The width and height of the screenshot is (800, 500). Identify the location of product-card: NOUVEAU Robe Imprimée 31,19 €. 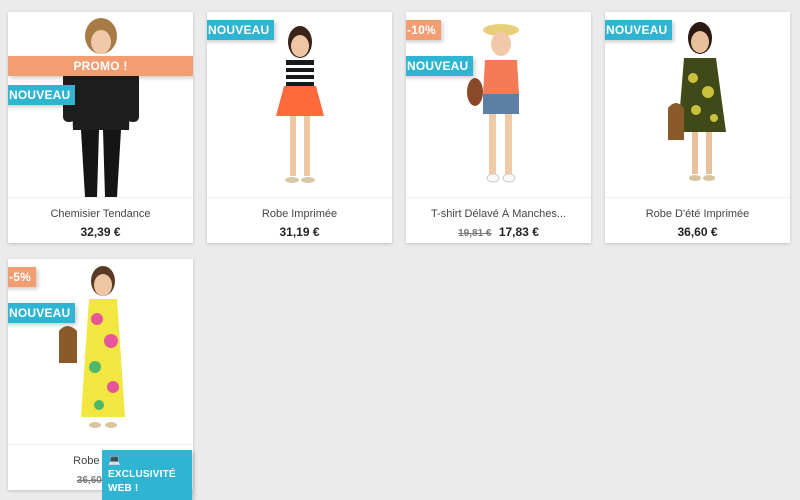
(299, 127).